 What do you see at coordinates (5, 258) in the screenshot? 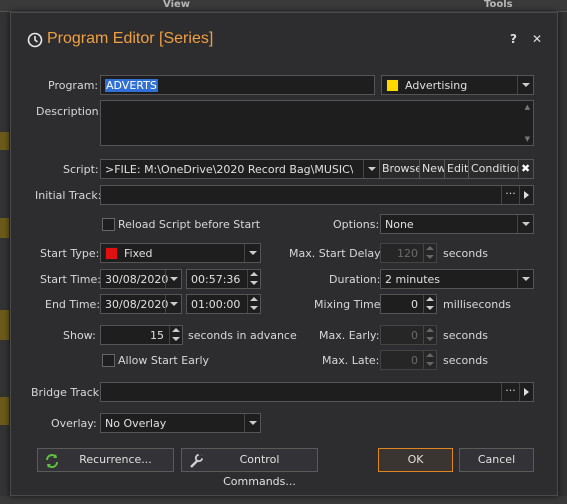
I see `background-left-panel` at bounding box center [5, 258].